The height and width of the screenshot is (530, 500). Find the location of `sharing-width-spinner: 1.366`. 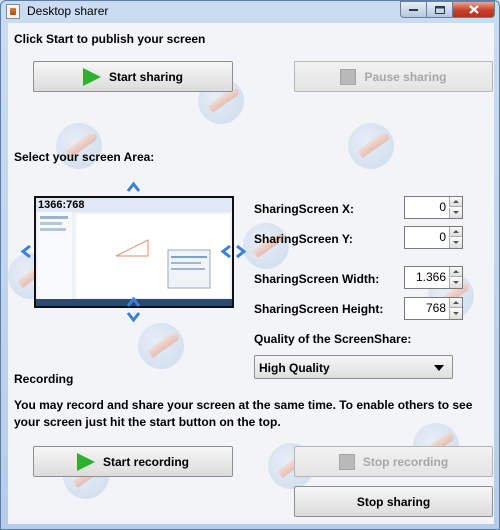

sharing-width-spinner: 1.366 is located at coordinates (433, 277).